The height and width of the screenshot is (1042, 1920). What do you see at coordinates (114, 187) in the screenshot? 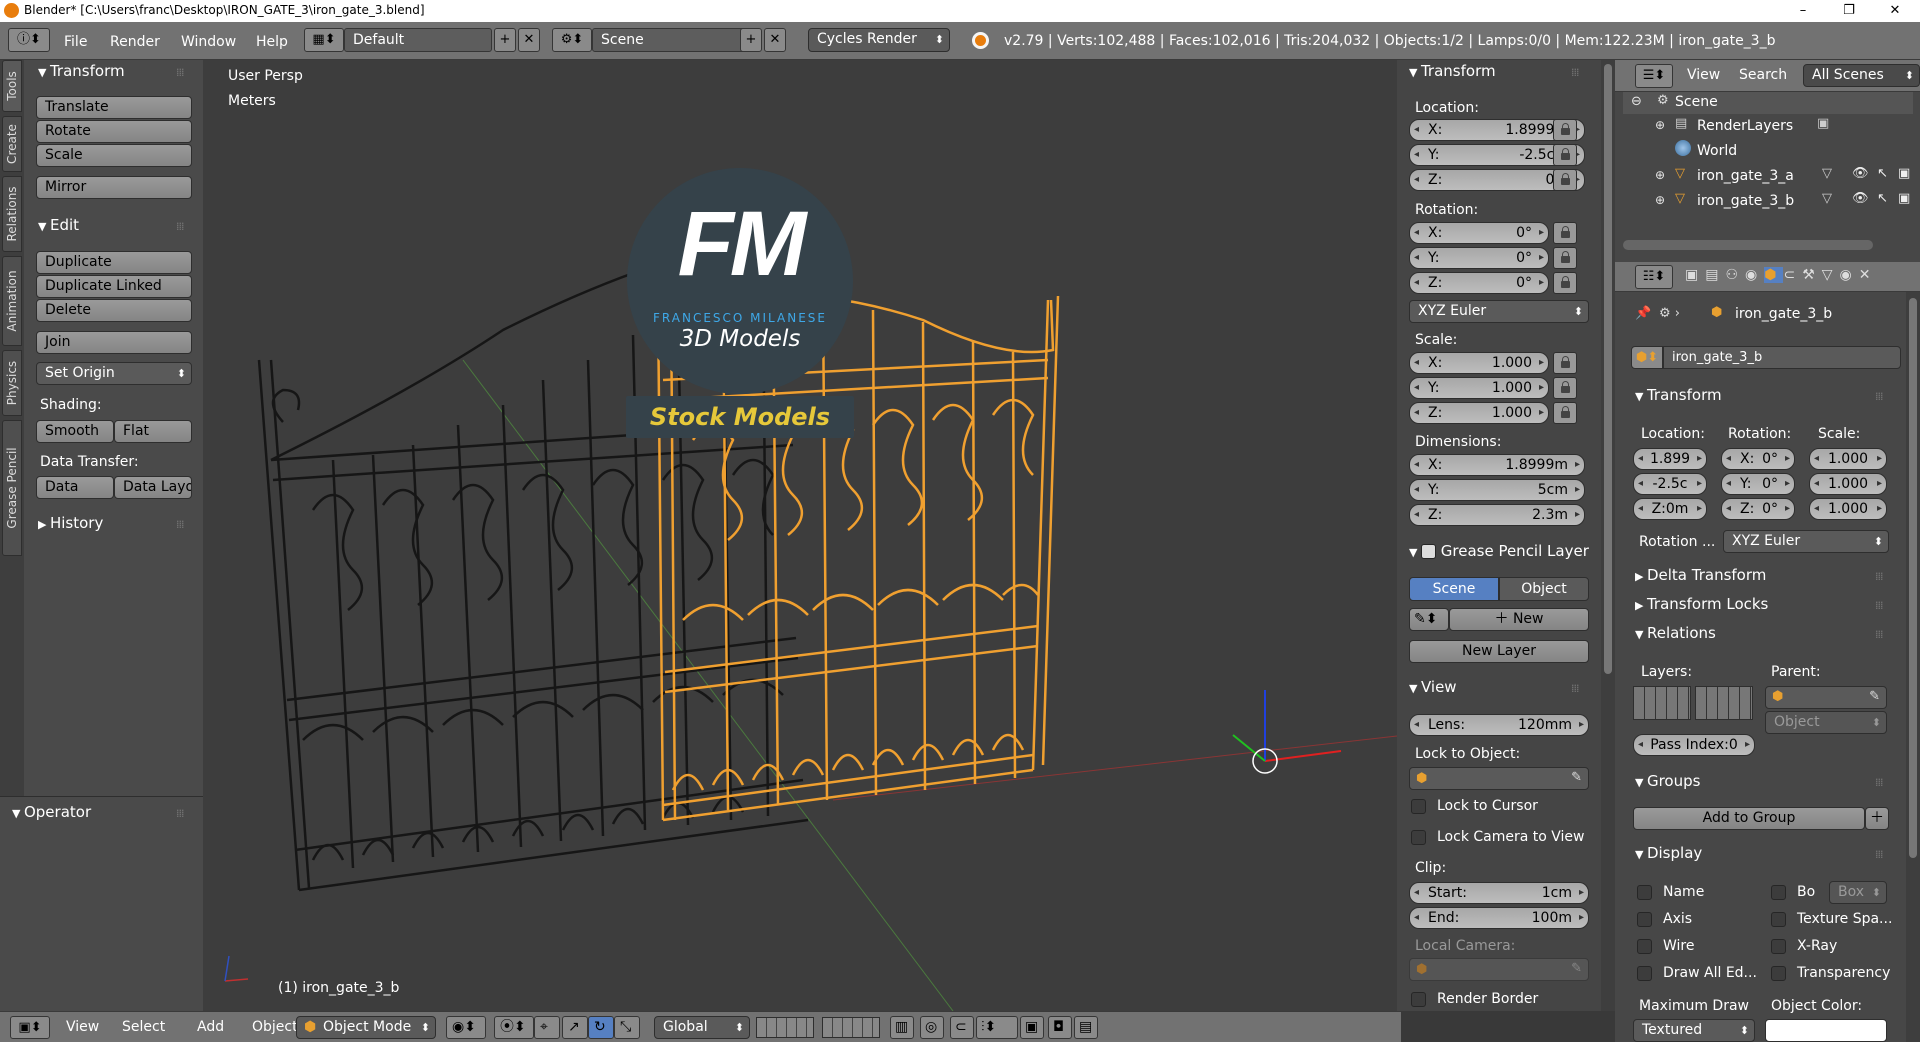
I see `mirror-button: Mirror` at bounding box center [114, 187].